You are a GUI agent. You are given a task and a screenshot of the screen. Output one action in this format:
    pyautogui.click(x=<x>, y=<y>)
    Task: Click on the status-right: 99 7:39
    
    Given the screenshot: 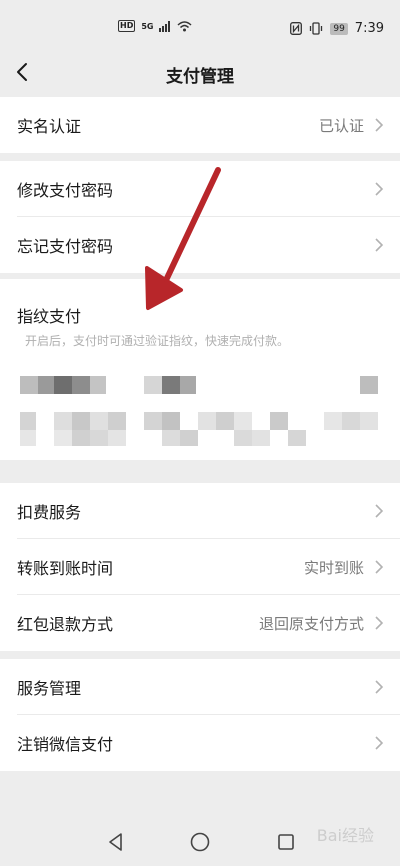 What is the action you would take?
    pyautogui.click(x=337, y=28)
    